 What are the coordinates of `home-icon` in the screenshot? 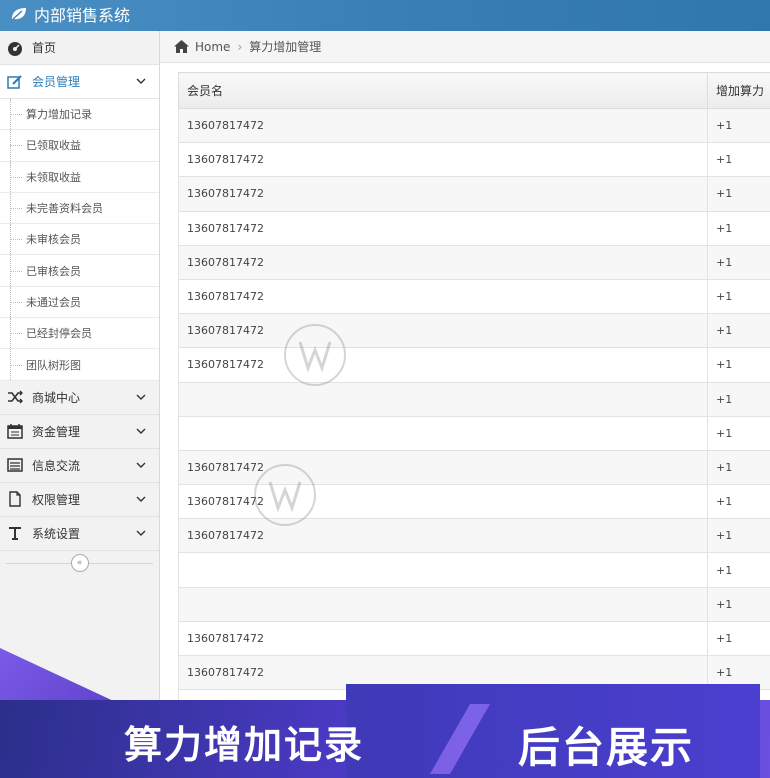 It's located at (181, 46).